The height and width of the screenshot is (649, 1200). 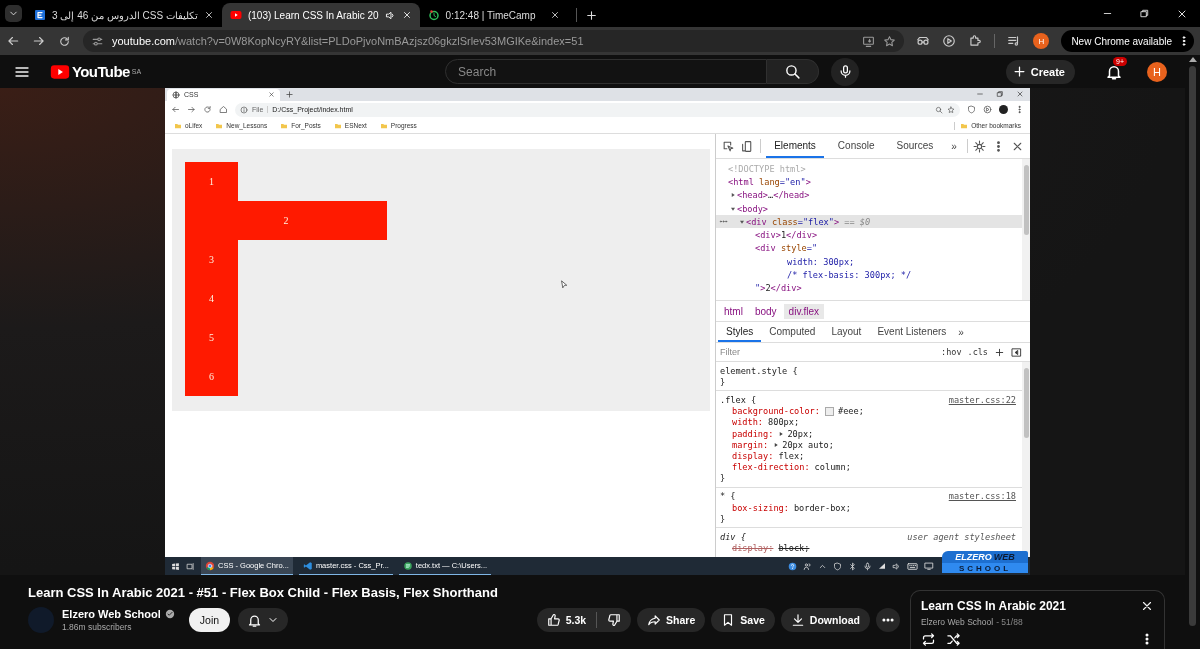 What do you see at coordinates (846, 332) in the screenshot?
I see `styles-tab: Layout` at bounding box center [846, 332].